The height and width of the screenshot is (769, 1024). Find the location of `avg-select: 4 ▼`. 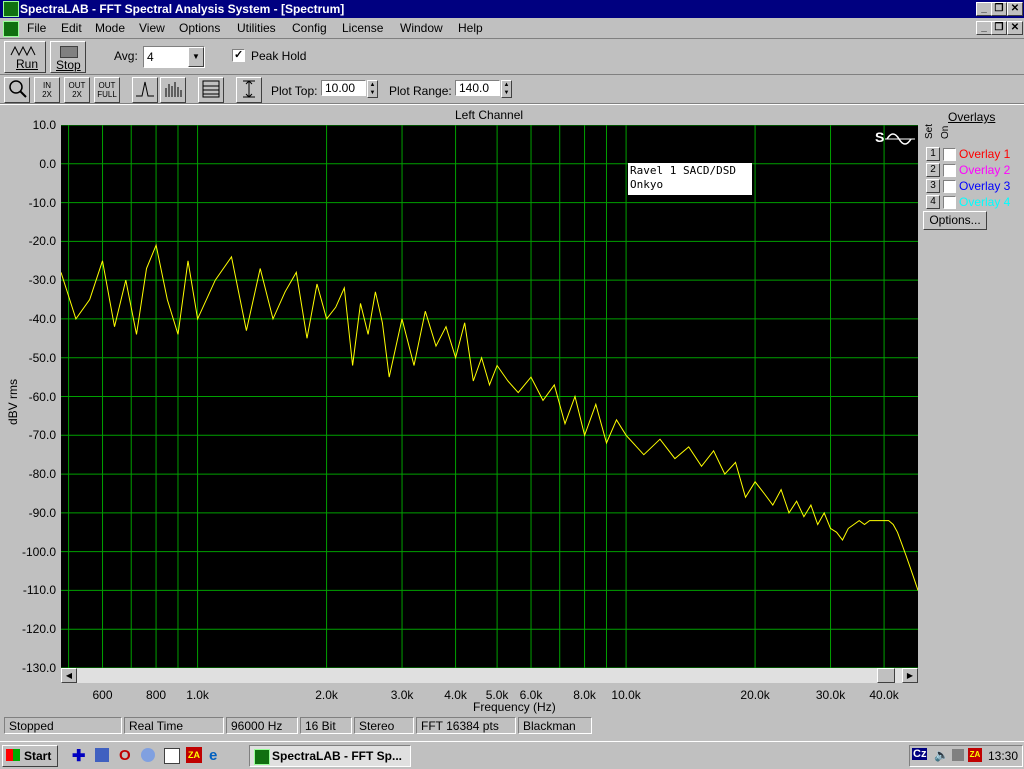

avg-select: 4 ▼ is located at coordinates (174, 57).